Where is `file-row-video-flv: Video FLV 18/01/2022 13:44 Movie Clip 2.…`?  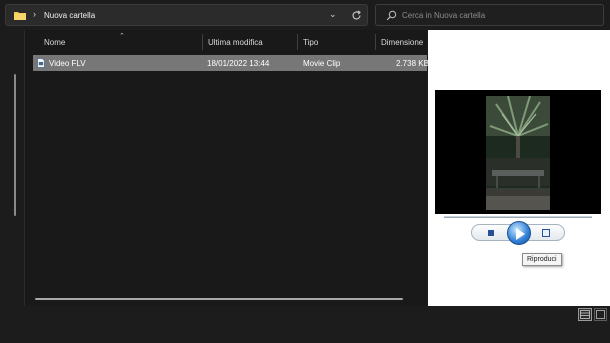
file-row-video-flv: Video FLV 18/01/2022 13:44 Movie Clip 2.… is located at coordinates (231, 63).